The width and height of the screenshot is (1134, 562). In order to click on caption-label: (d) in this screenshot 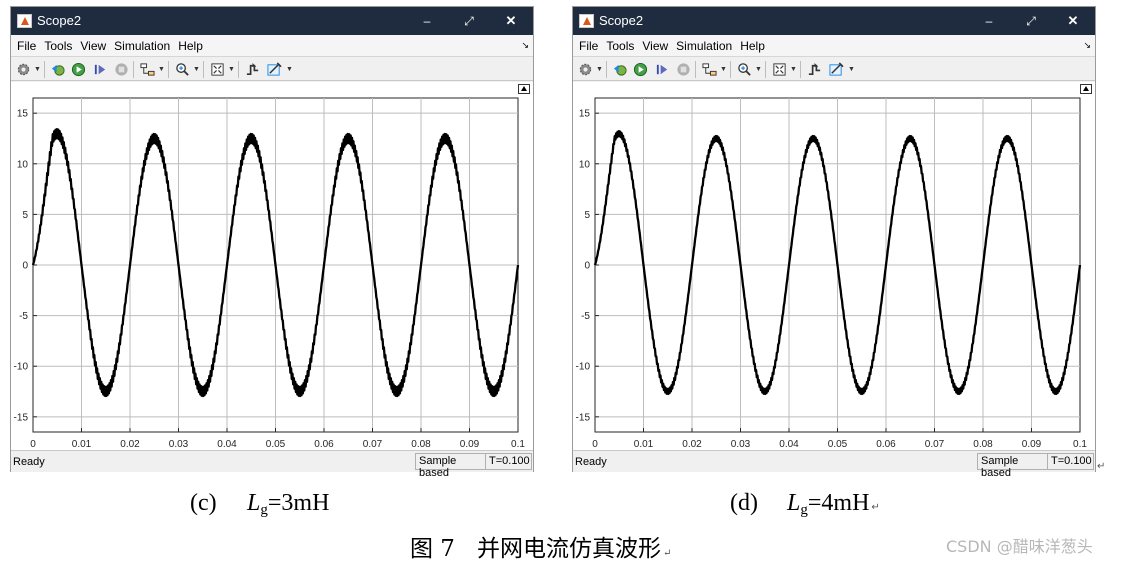, I will do `click(744, 503)`.